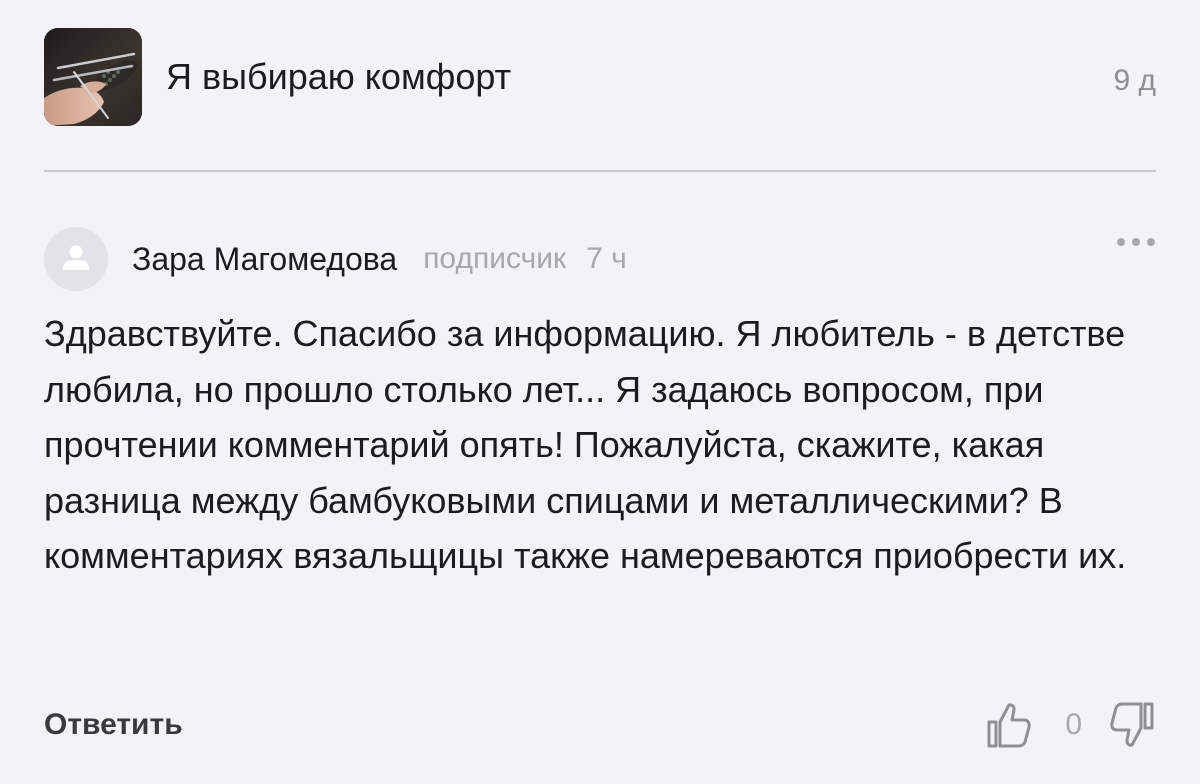  I want to click on post-title: Я выбираю комфорт, so click(639, 77).